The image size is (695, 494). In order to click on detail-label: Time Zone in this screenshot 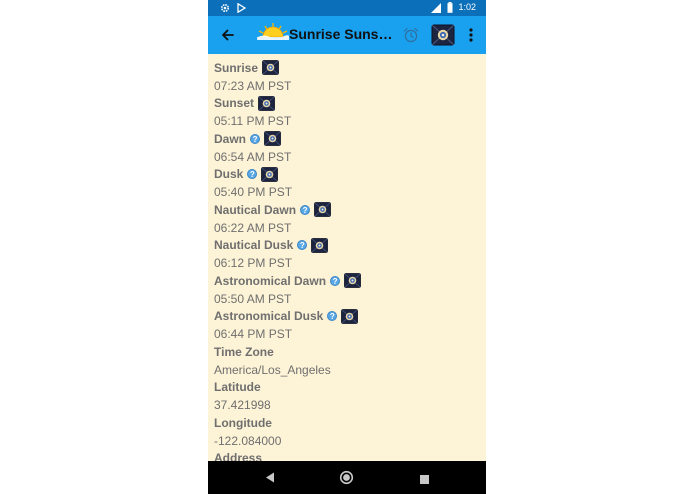, I will do `click(244, 351)`.